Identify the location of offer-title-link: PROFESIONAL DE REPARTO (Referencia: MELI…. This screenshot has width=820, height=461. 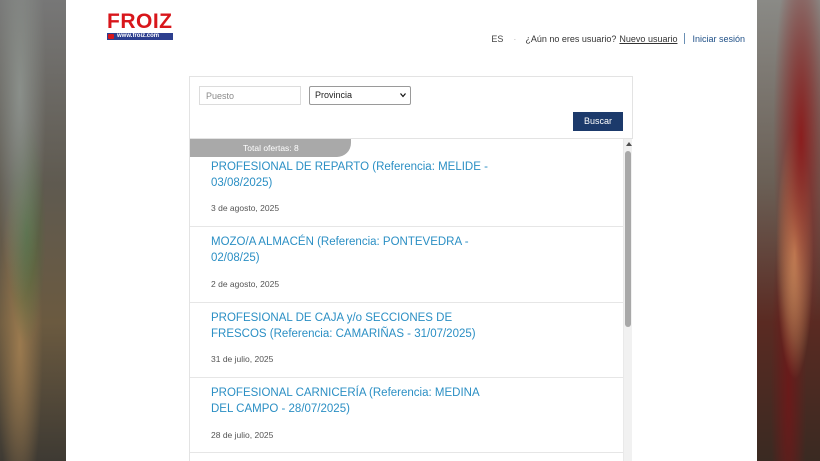
(356, 175).